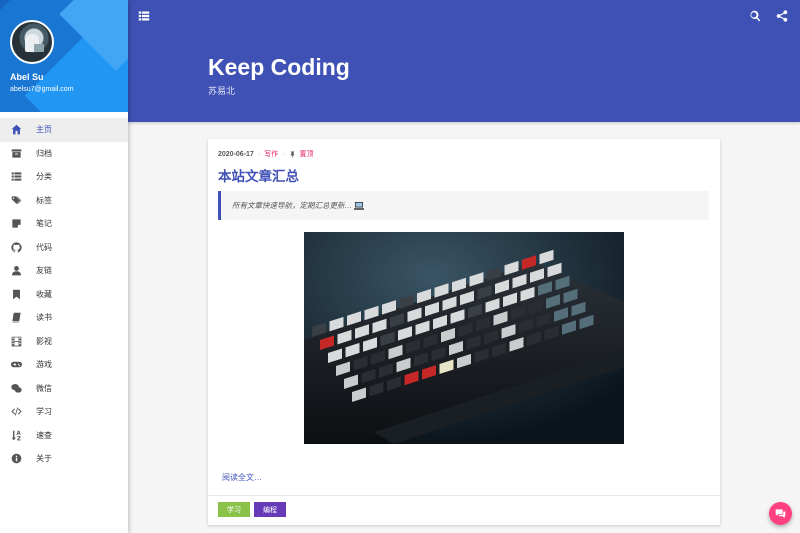 The image size is (800, 533). What do you see at coordinates (16, 318) in the screenshot?
I see `book-icon` at bounding box center [16, 318].